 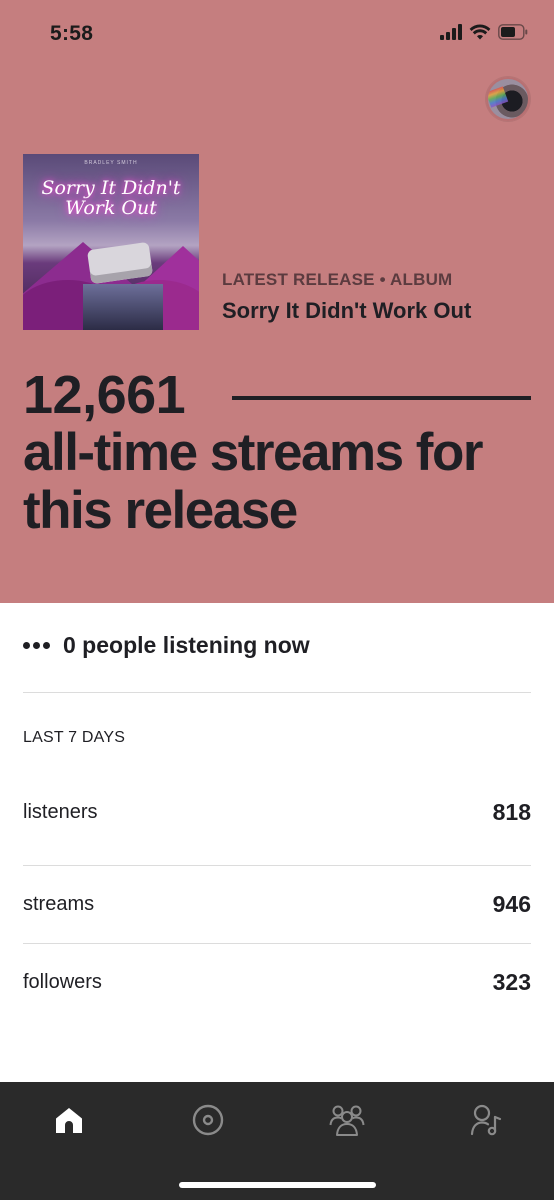 I want to click on stat-value: 818, so click(x=511, y=812).